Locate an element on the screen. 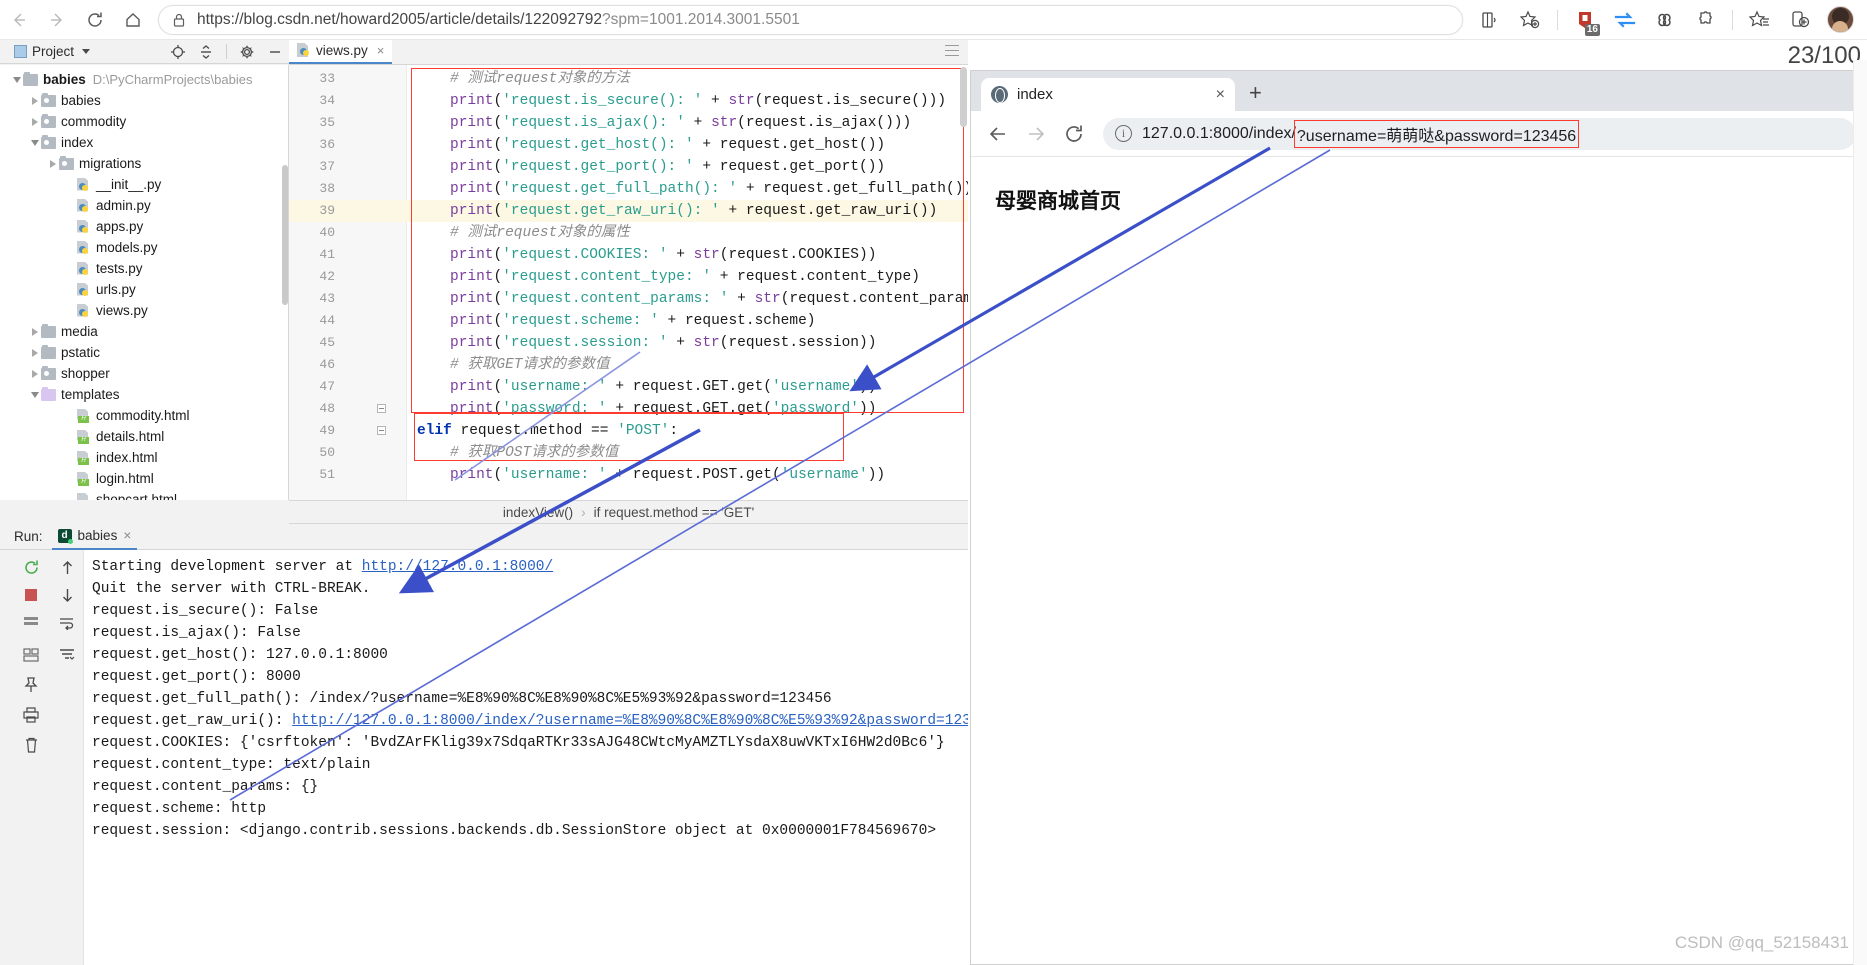  editor-tab-views-py: views.py × is located at coordinates (341, 52).